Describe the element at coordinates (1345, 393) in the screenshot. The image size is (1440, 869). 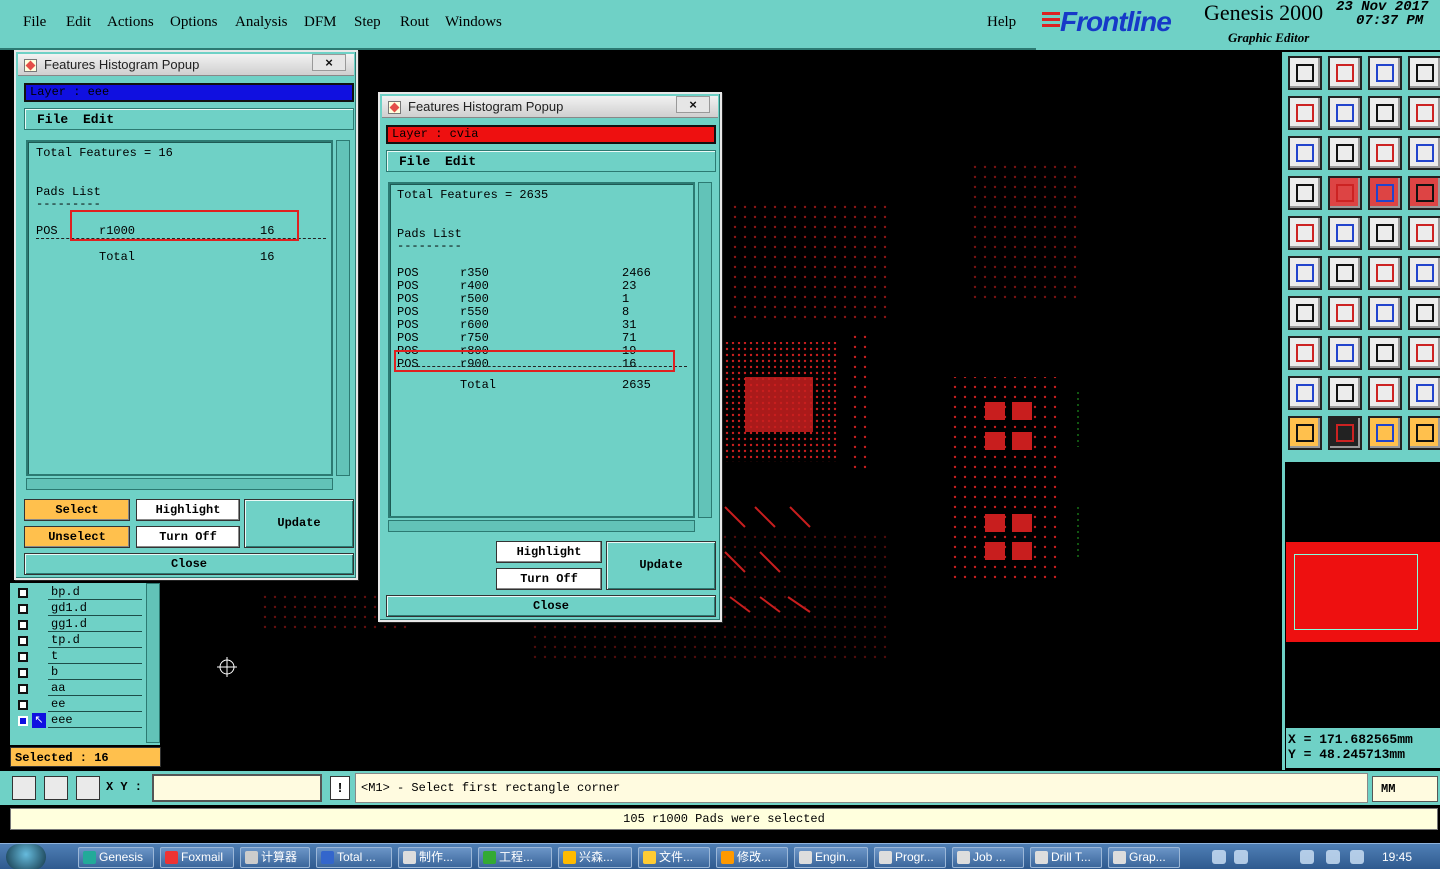
I see `peak-icon` at that location.